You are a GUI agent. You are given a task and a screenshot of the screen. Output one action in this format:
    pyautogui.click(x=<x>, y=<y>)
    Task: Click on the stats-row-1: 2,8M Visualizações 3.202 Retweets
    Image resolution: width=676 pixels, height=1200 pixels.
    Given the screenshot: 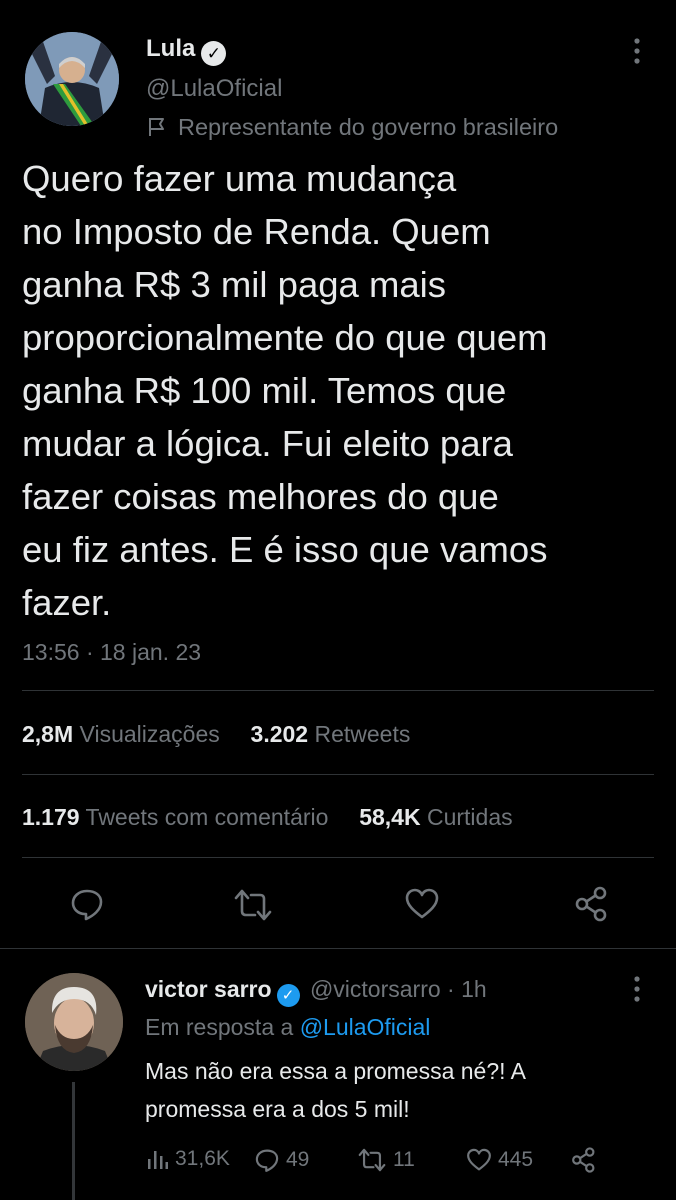 What is the action you would take?
    pyautogui.click(x=216, y=734)
    